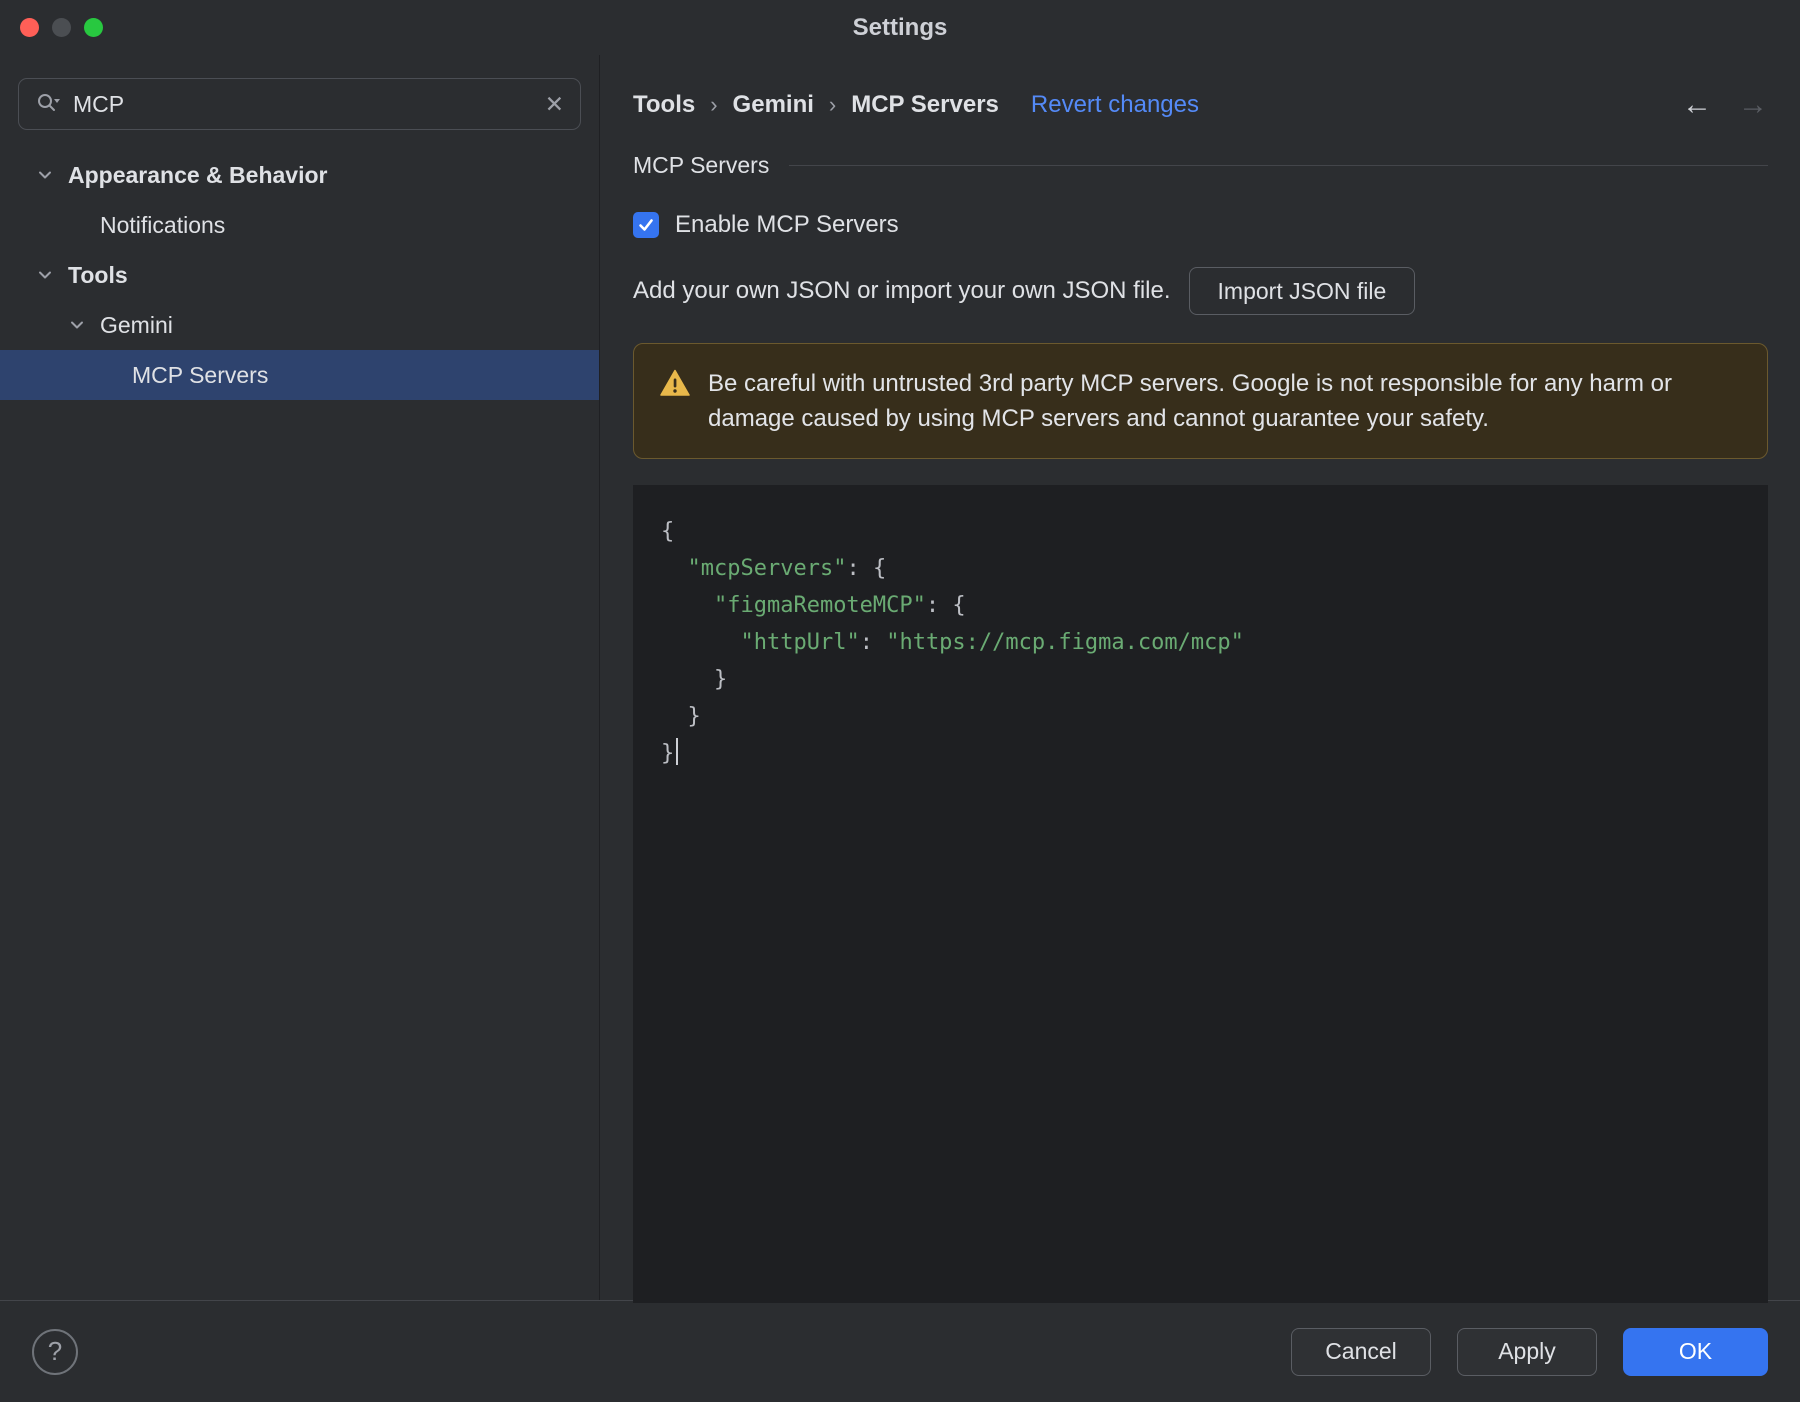  I want to click on sidebar-item-label: Appearance & Behavior, so click(198, 174).